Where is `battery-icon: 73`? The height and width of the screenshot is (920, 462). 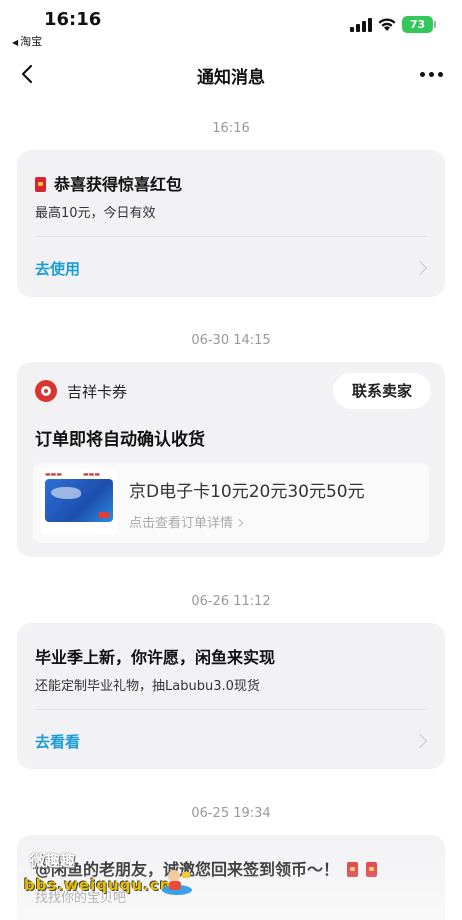
battery-icon: 73 is located at coordinates (419, 24).